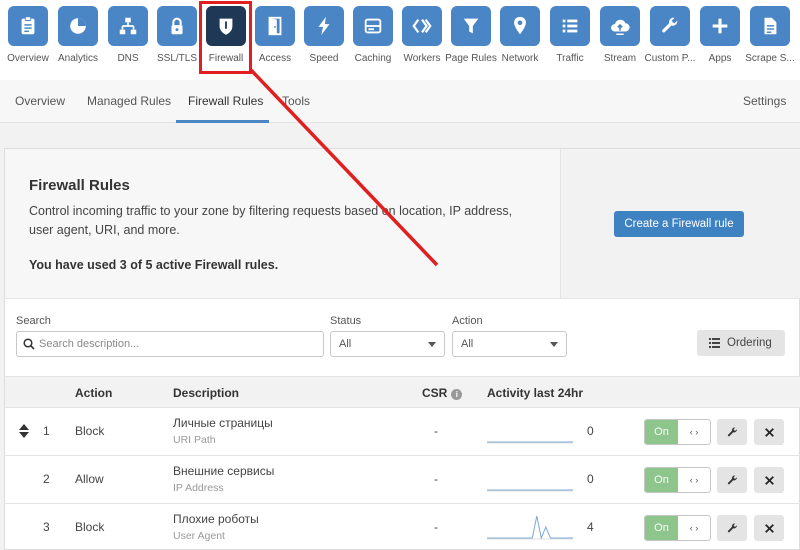 The image size is (800, 550). Describe the element at coordinates (28, 35) in the screenshot. I see `nav-app-overview: Overview` at that location.